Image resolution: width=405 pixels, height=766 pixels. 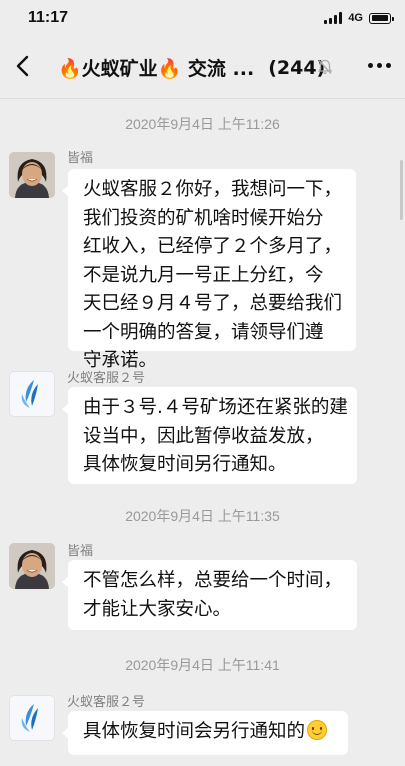 I want to click on timestamp: 2020年9月4日 上午11:26, so click(x=202, y=124).